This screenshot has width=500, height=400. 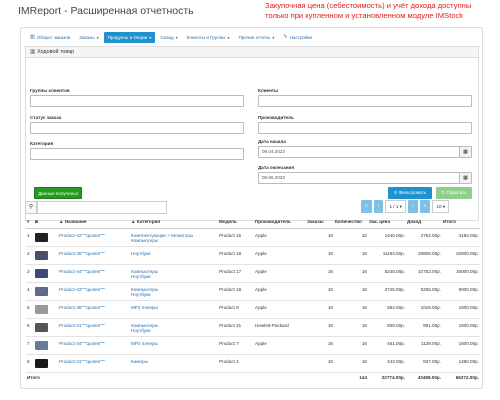 What do you see at coordinates (50, 90) in the screenshot?
I see `customer-groups-label: Группы клиентов` at bounding box center [50, 90].